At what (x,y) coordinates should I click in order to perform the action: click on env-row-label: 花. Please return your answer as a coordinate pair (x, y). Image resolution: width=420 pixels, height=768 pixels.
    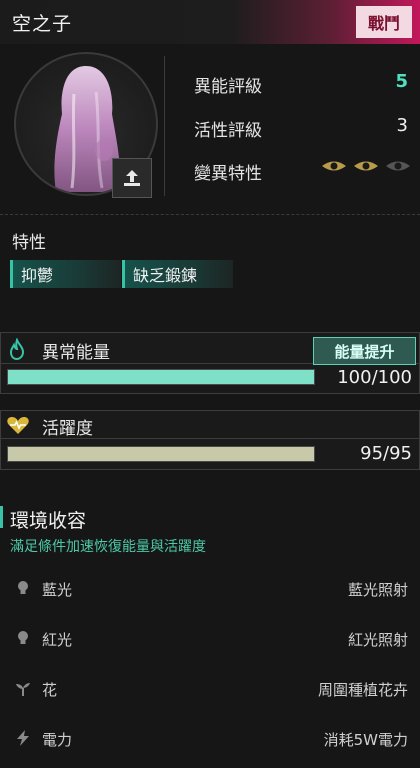
    Looking at the image, I should click on (50, 690).